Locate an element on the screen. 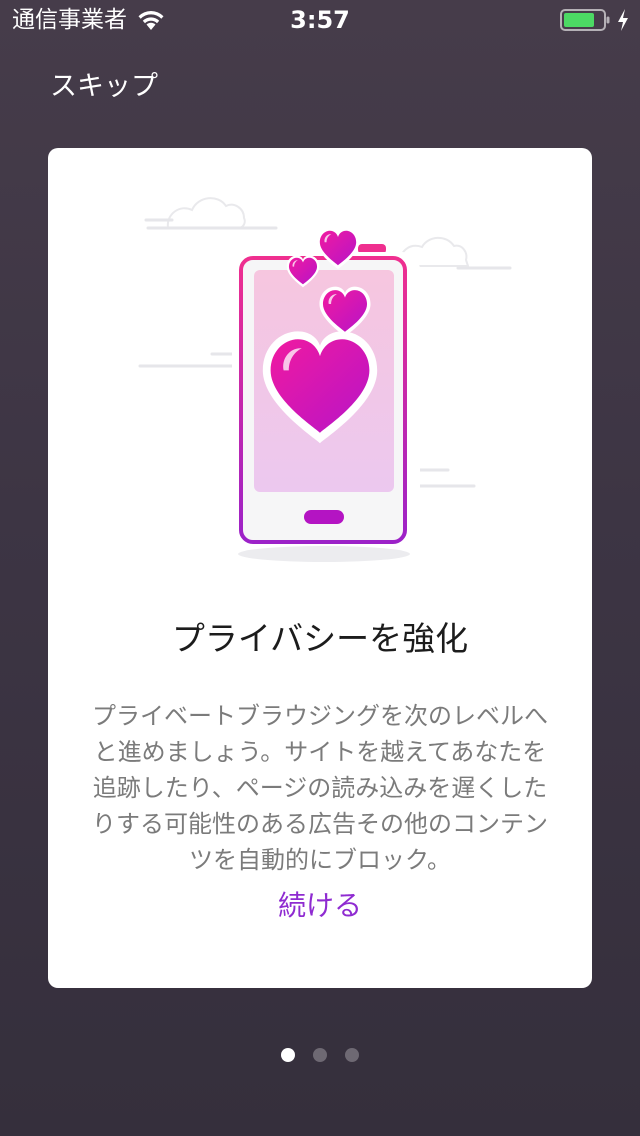 The height and width of the screenshot is (1136, 640). status-time: 3:57 is located at coordinates (320, 20).